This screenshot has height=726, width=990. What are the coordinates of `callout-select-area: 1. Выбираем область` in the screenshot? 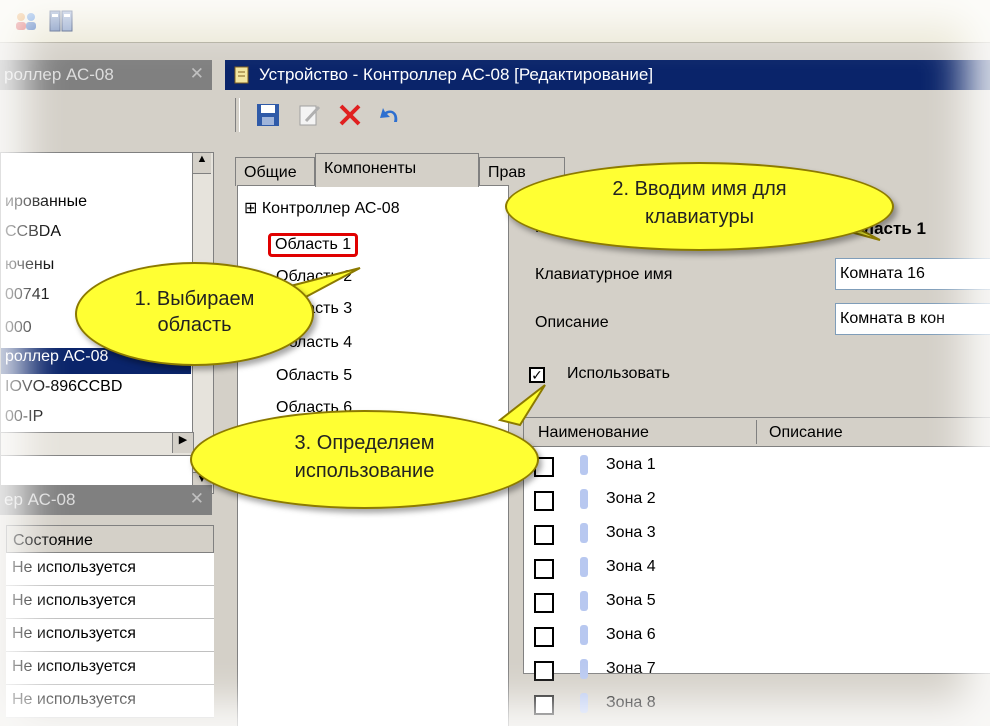 It's located at (194, 314).